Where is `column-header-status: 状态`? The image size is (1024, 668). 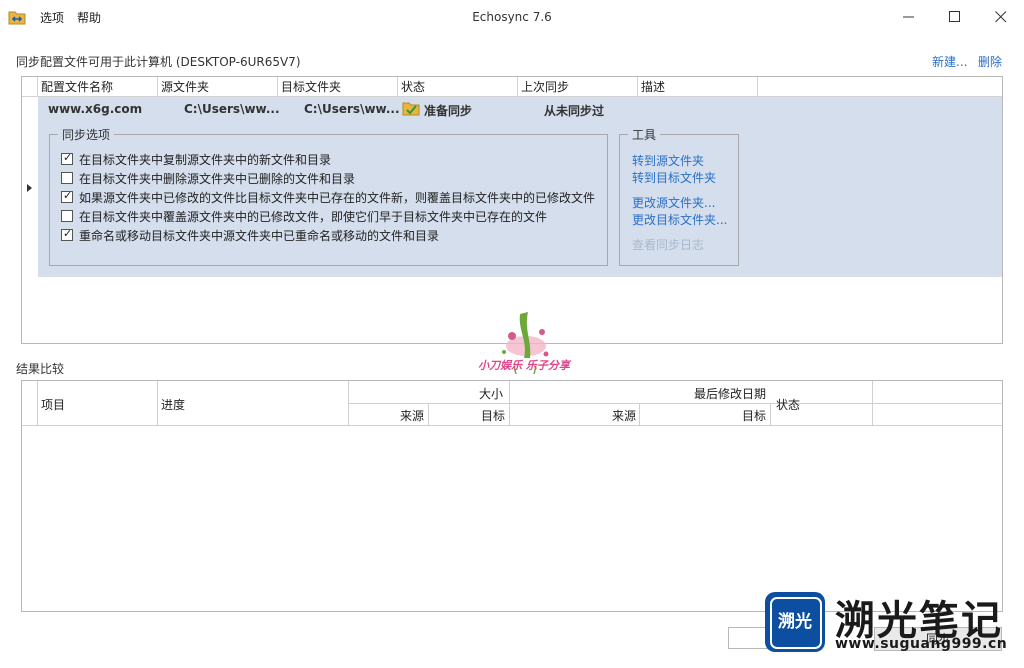
column-header-status: 状态 is located at coordinates (458, 87).